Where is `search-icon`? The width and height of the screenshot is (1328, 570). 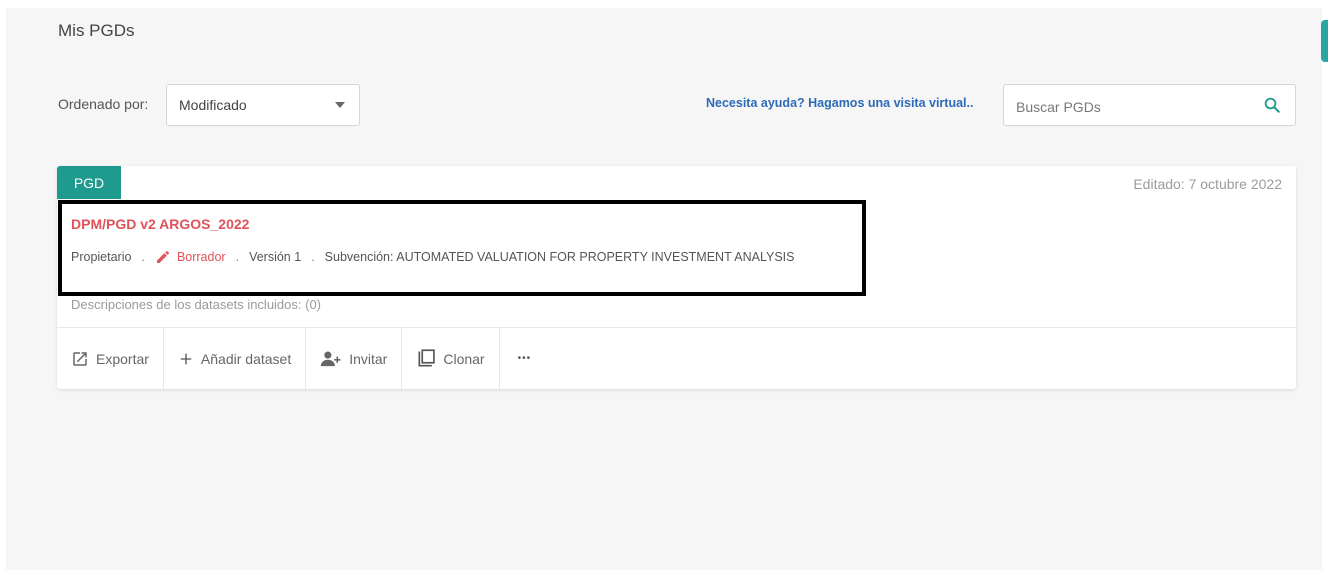 search-icon is located at coordinates (1272, 105).